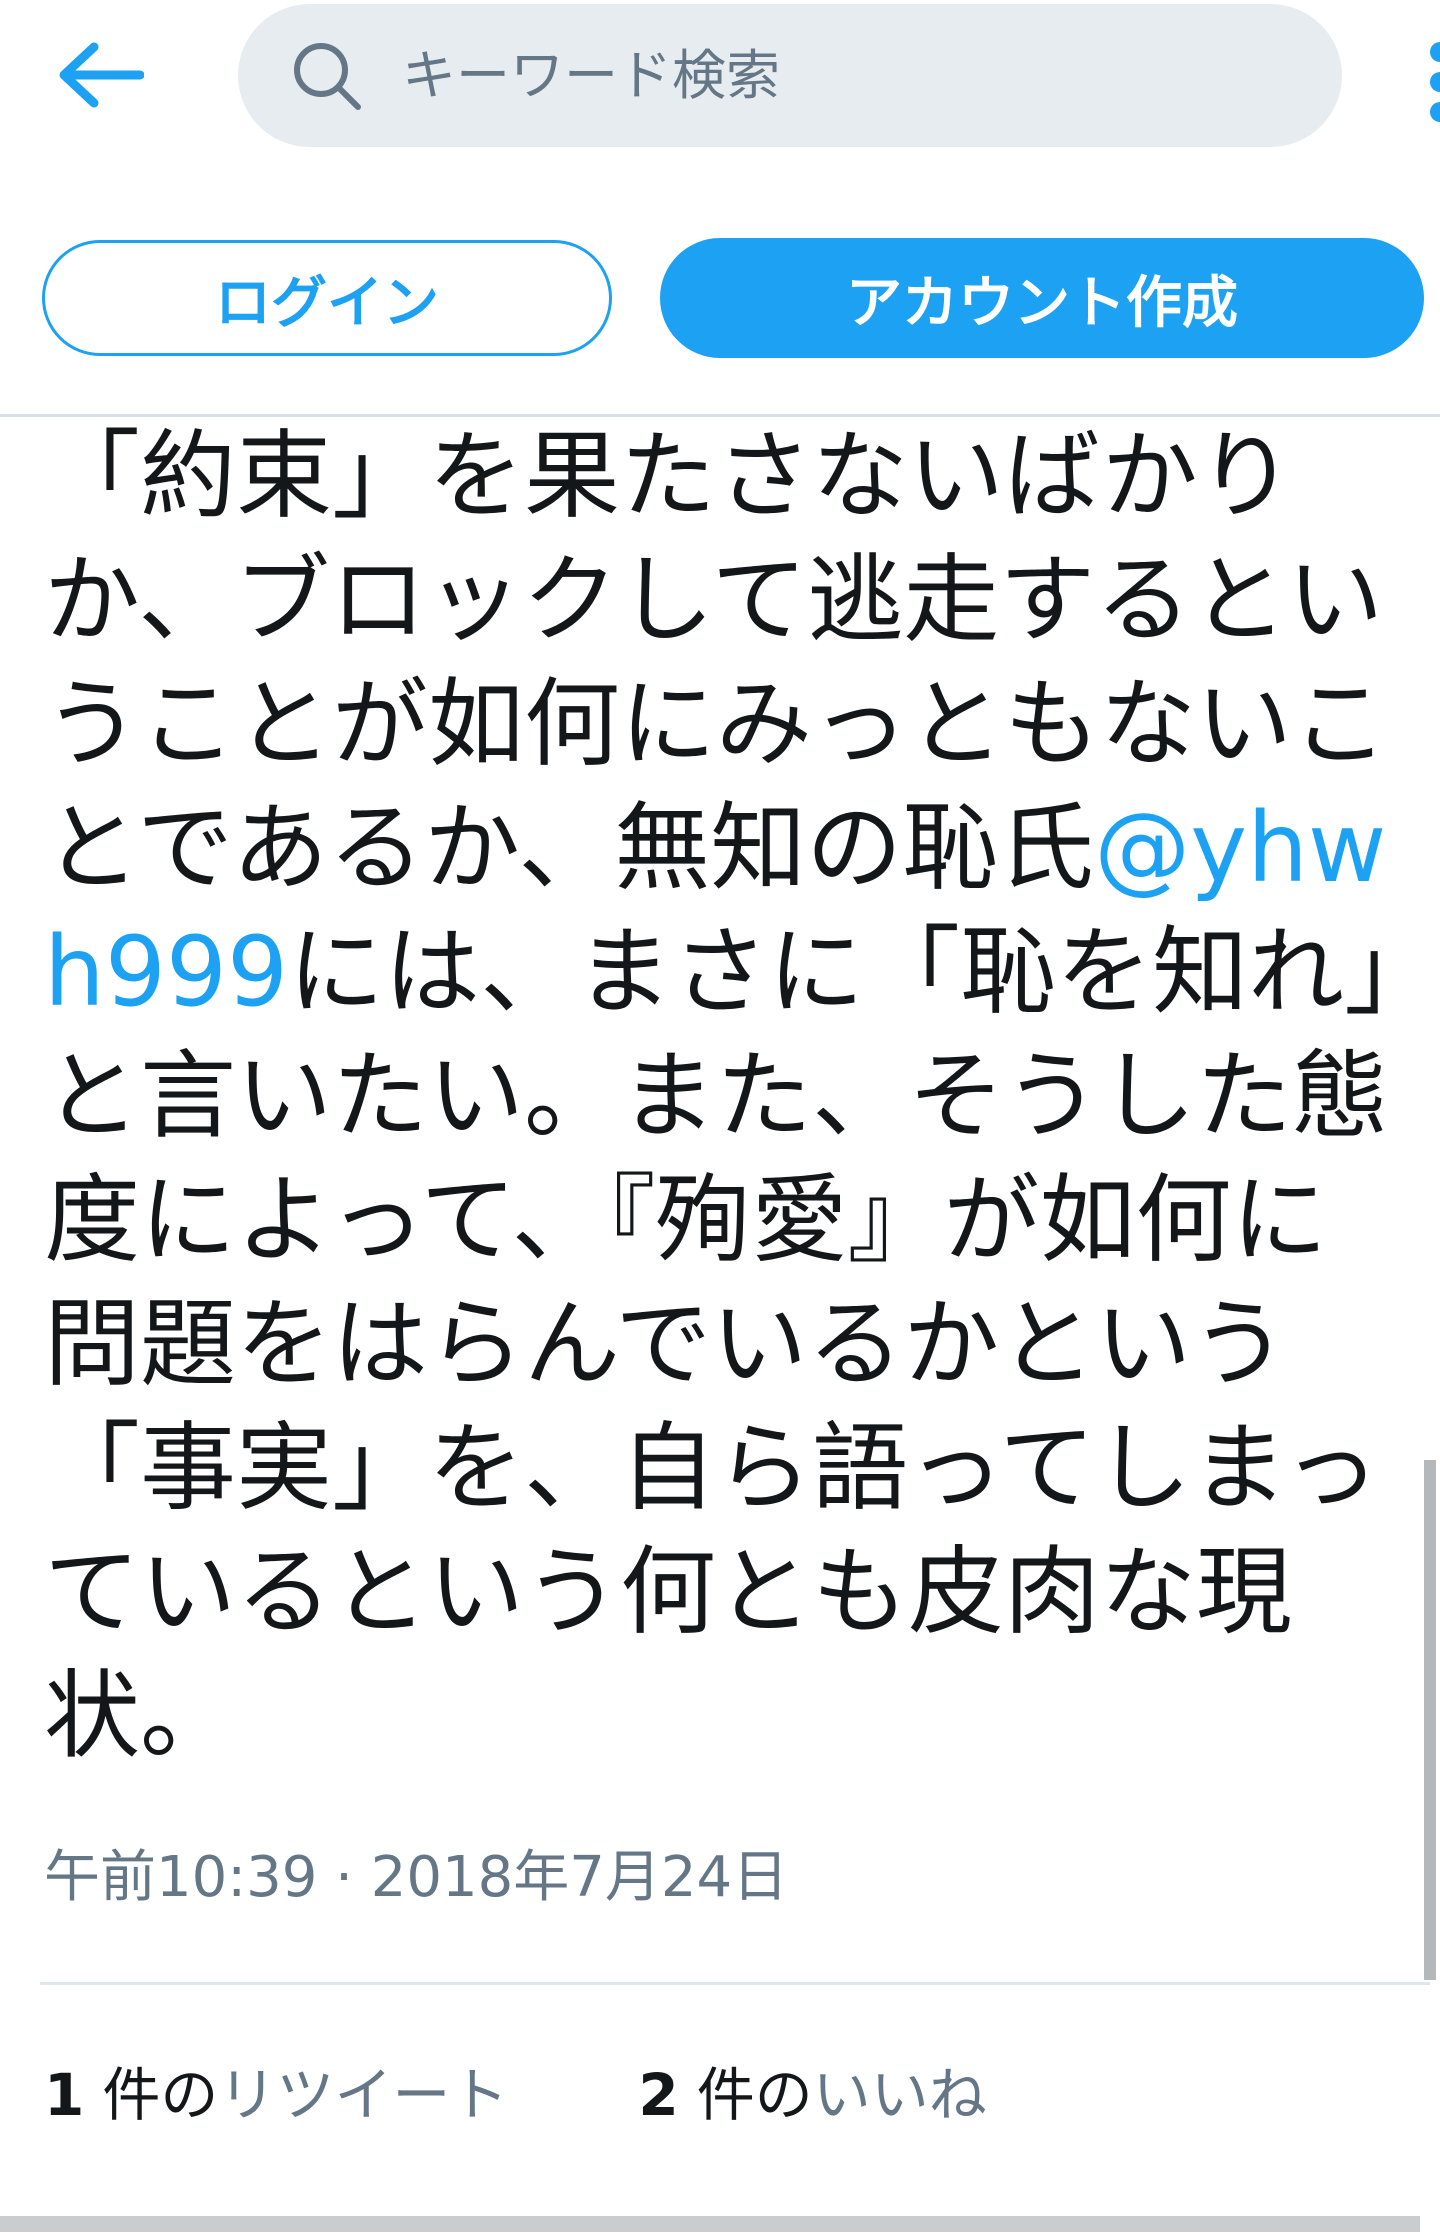  What do you see at coordinates (327, 76) in the screenshot?
I see `search-icon` at bounding box center [327, 76].